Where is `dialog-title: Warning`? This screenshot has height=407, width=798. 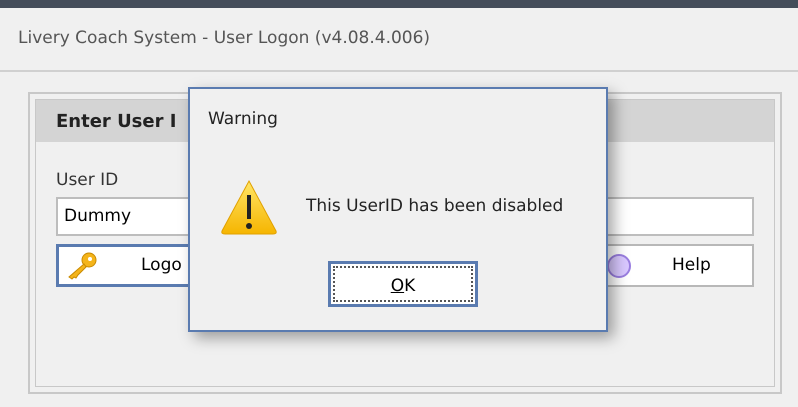 dialog-title: Warning is located at coordinates (243, 119).